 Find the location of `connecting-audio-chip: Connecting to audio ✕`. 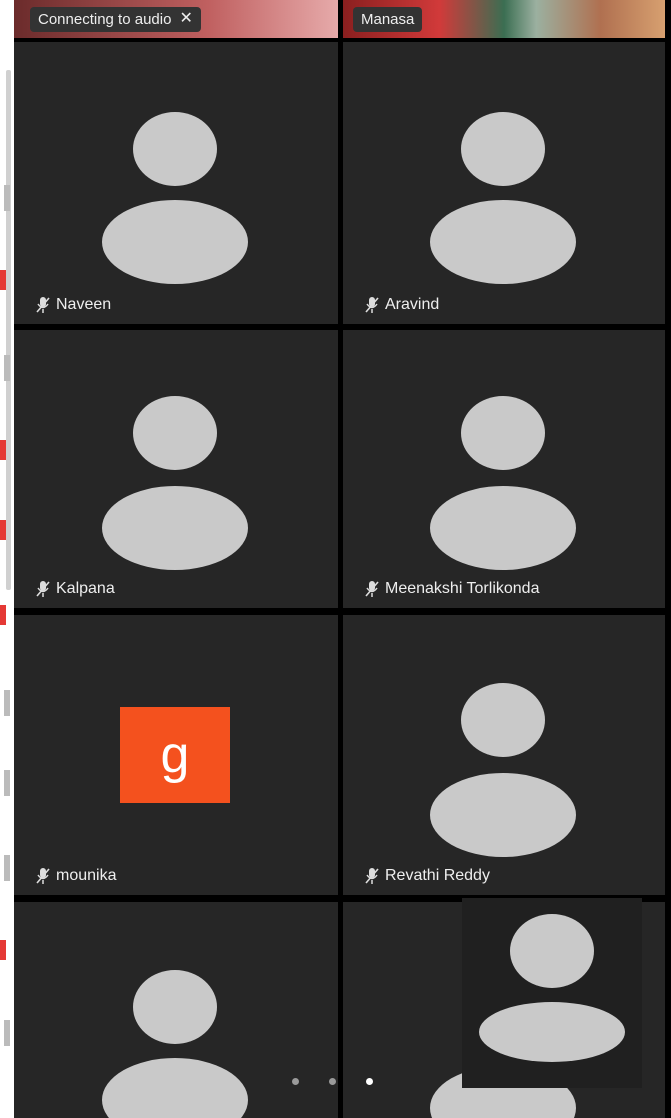

connecting-audio-chip: Connecting to audio ✕ is located at coordinates (115, 19).